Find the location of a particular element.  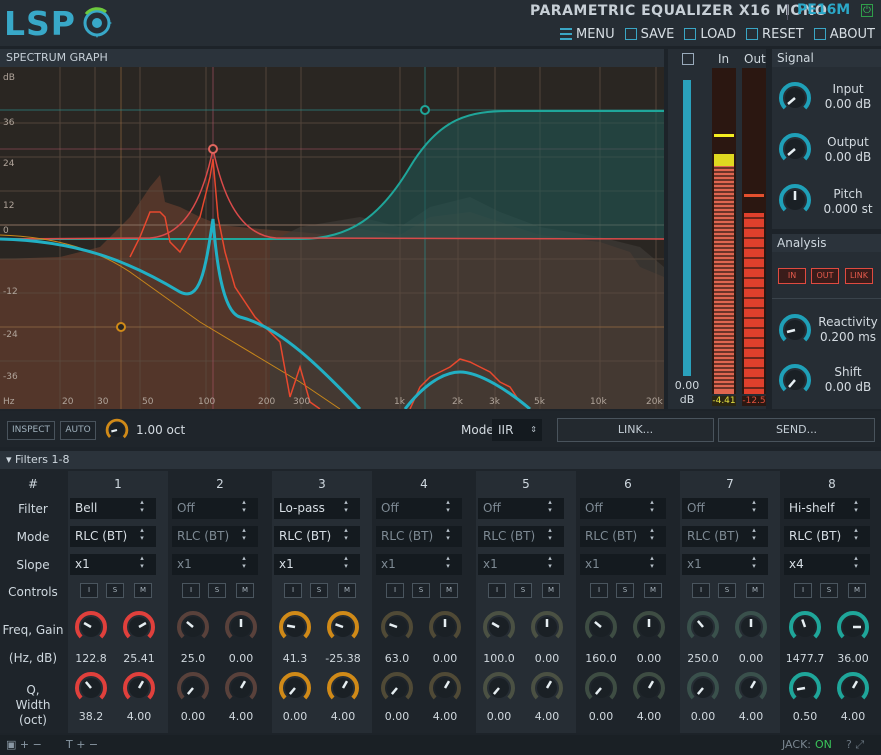

analysis-in-button: IN is located at coordinates (792, 276).